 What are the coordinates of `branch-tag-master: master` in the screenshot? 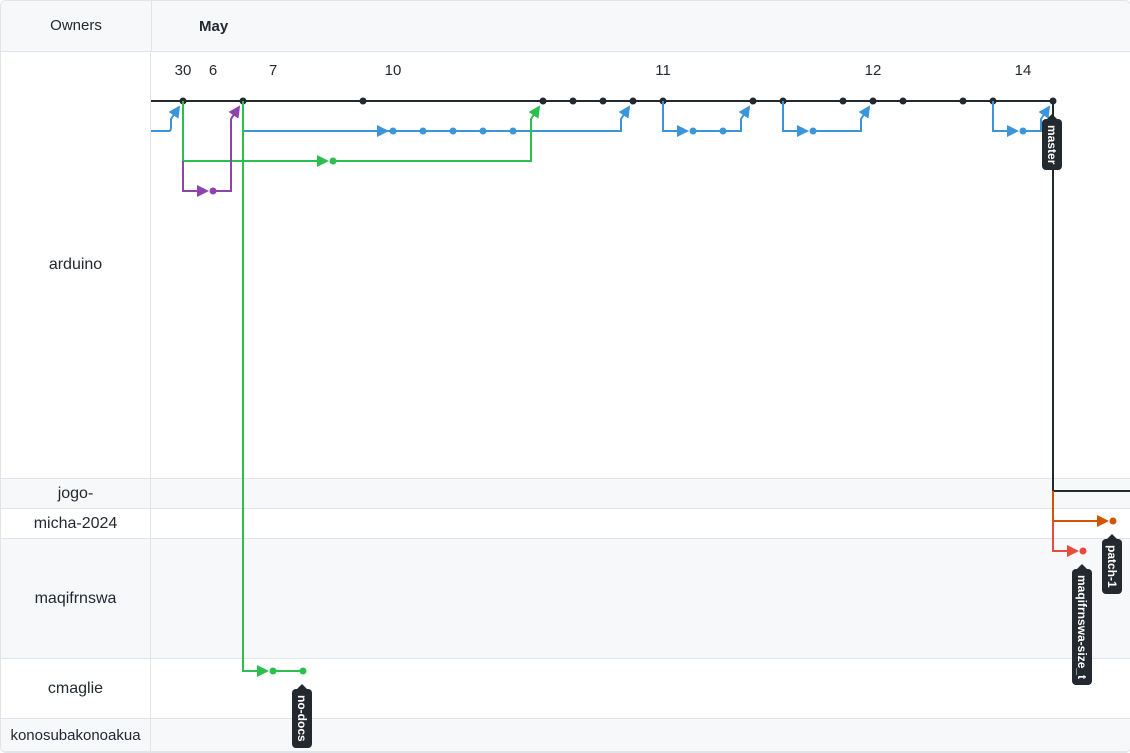 It's located at (1052, 142).